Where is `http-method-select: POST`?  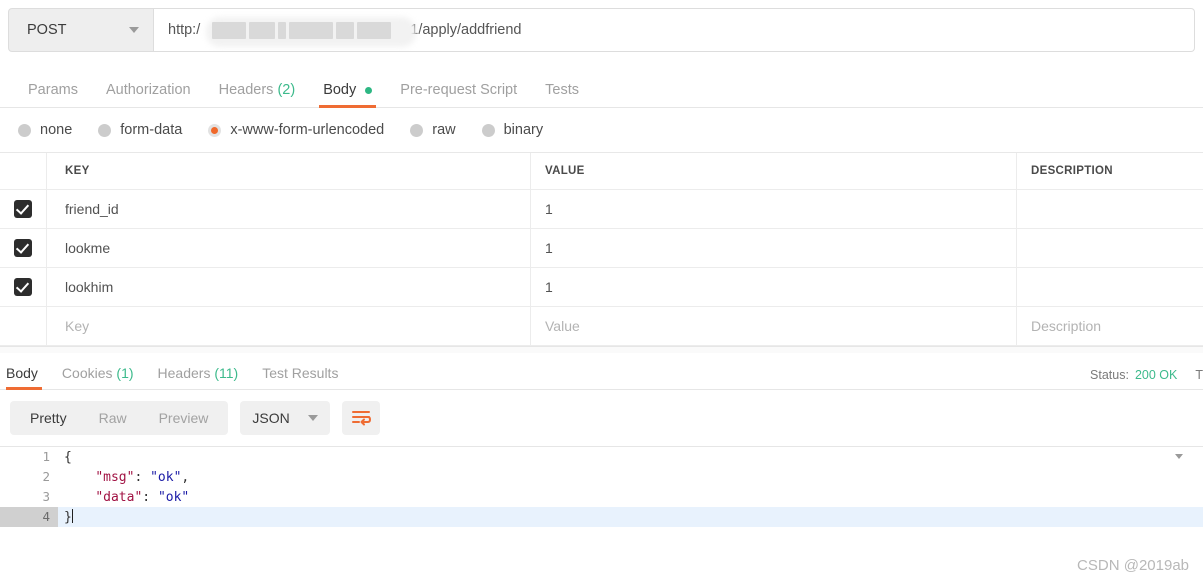 http-method-select: POST is located at coordinates (81, 30).